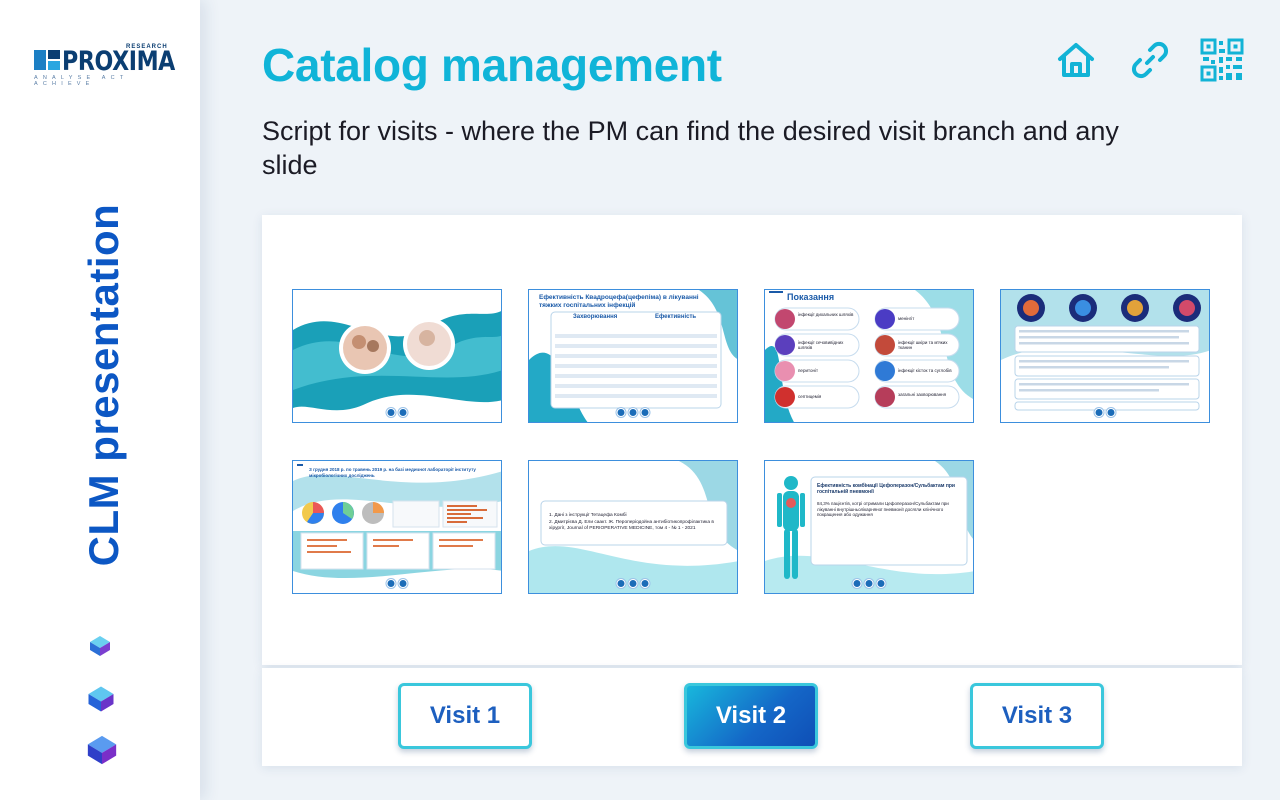 This screenshot has height=800, width=1280. What do you see at coordinates (397, 583) in the screenshot?
I see `slide-5-nav` at bounding box center [397, 583].